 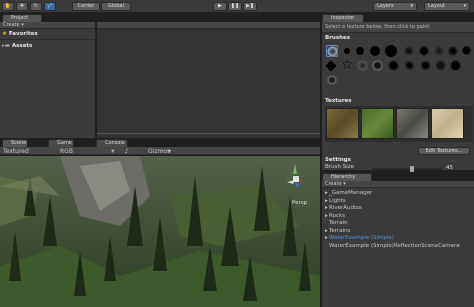 I want to click on color-mode-dropdown: RGB, so click(x=66, y=151).